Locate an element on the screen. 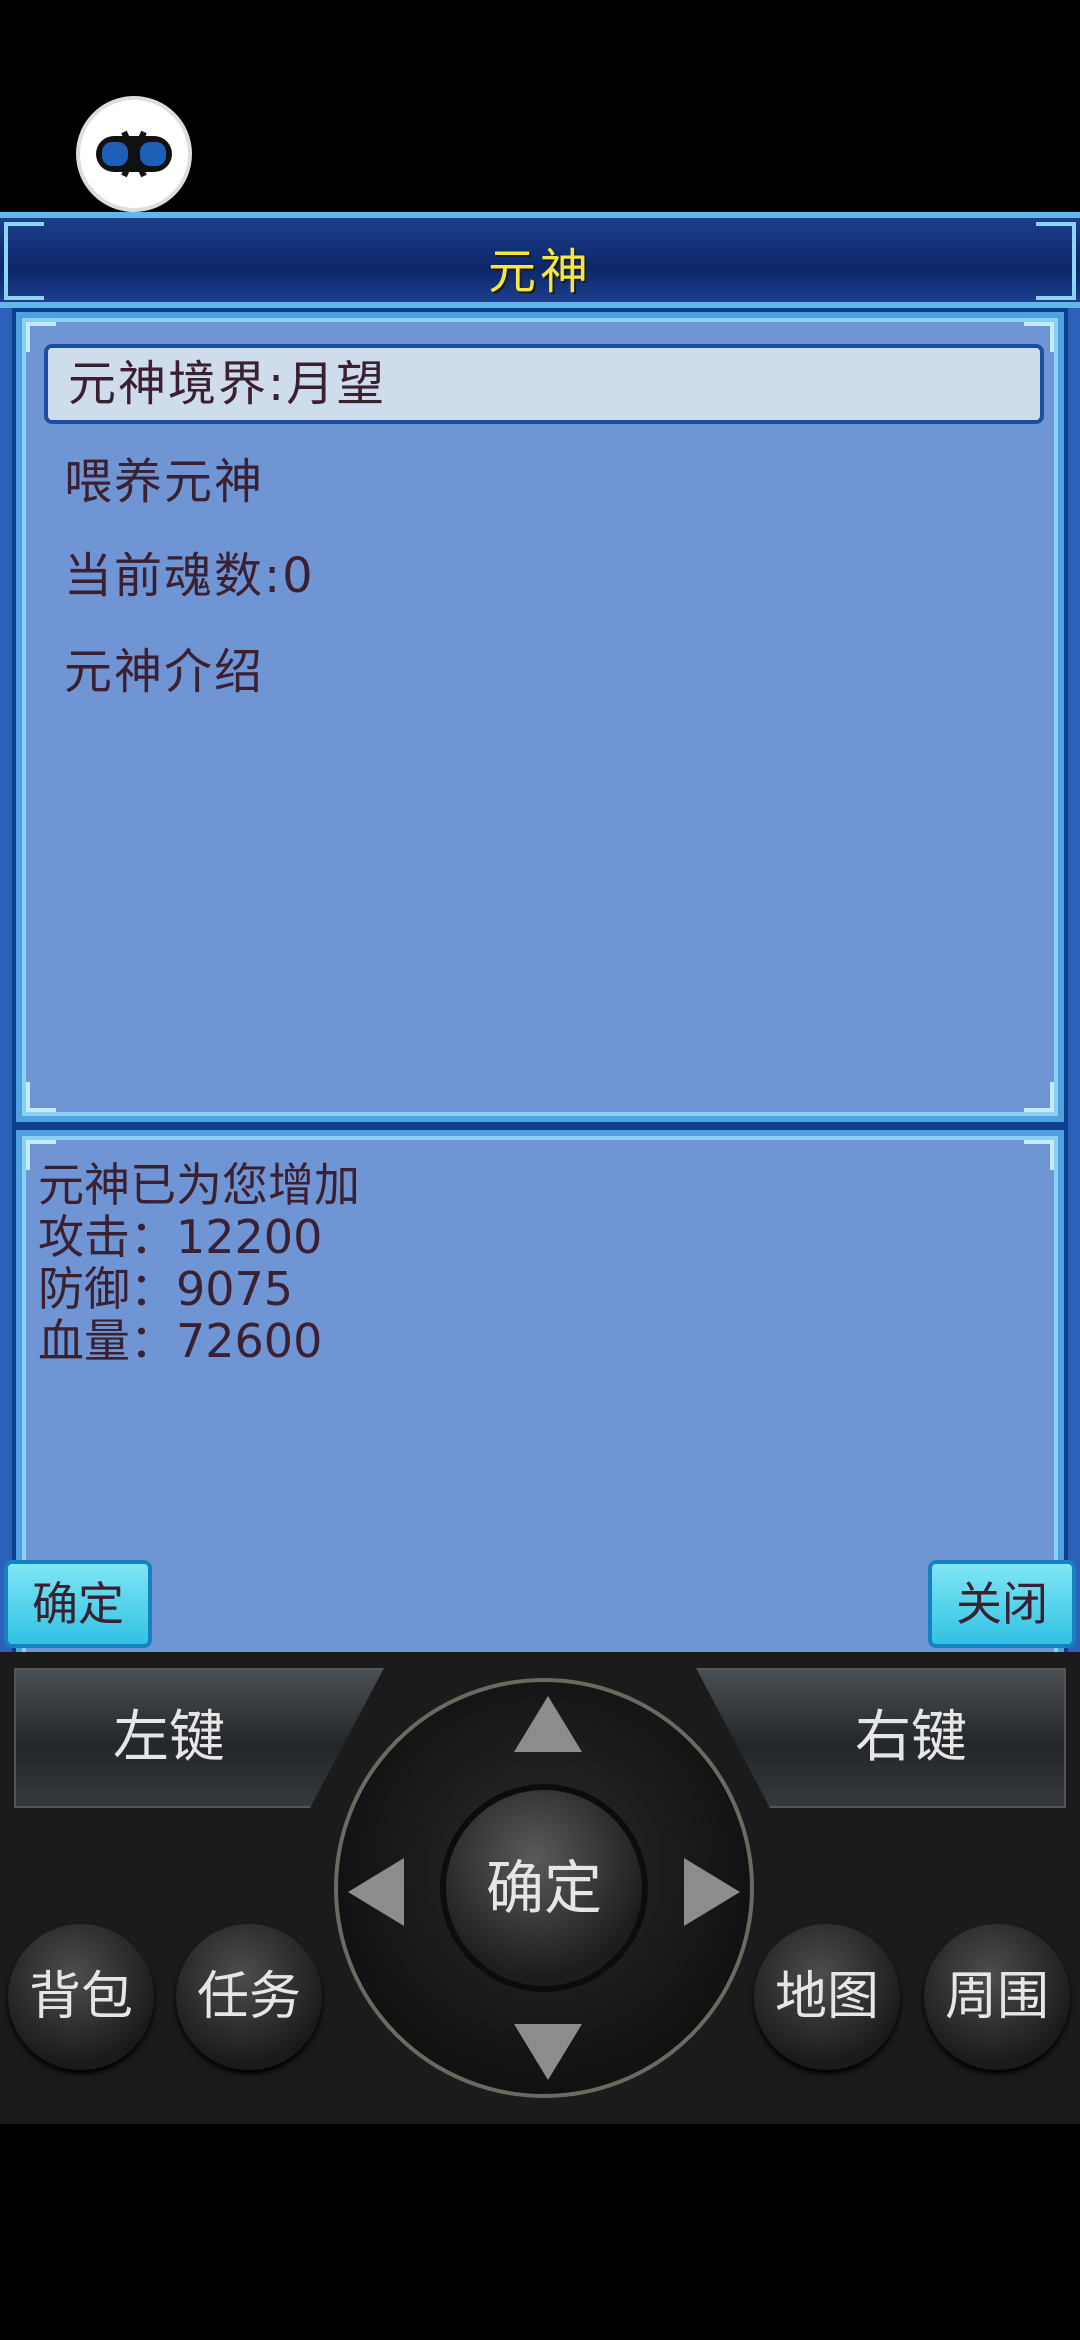  dpad-left-icon is located at coordinates (376, 1892).